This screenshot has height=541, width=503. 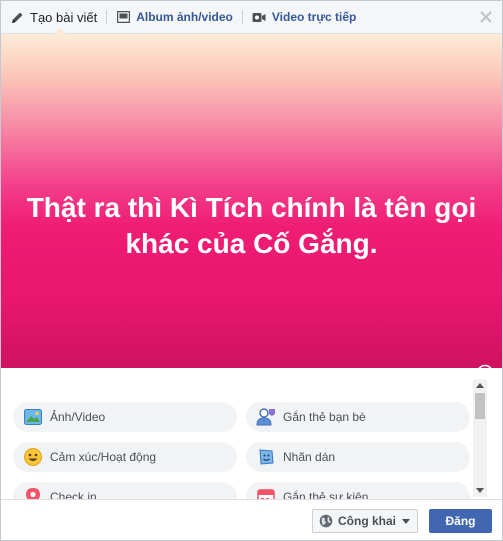 I want to click on tag-friends-icon, so click(x=266, y=417).